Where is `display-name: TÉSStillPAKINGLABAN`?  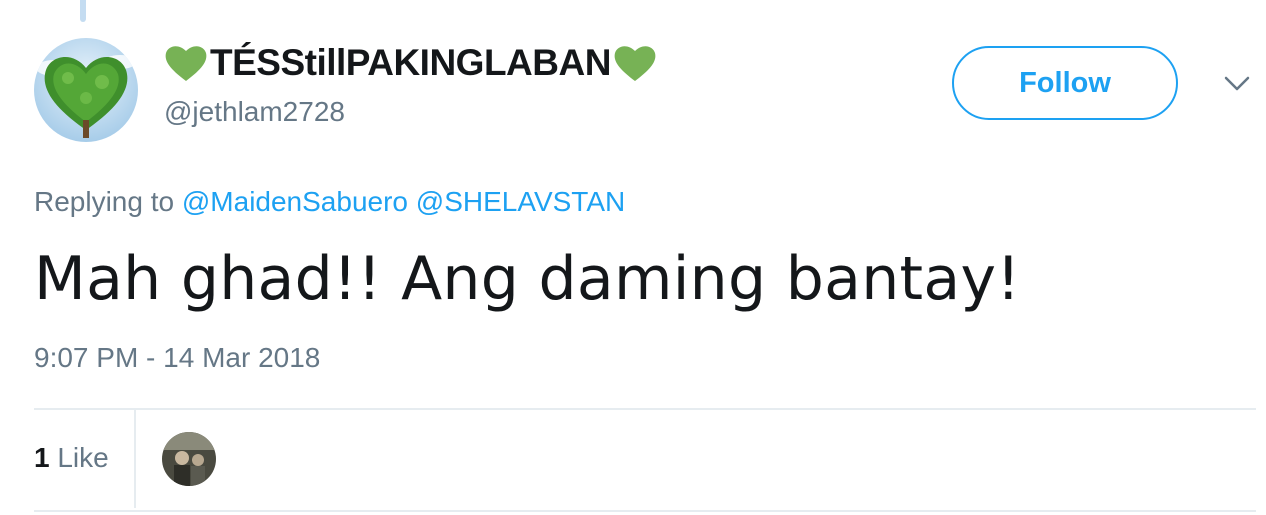
display-name: TÉSStillPAKINGLABAN is located at coordinates (410, 63).